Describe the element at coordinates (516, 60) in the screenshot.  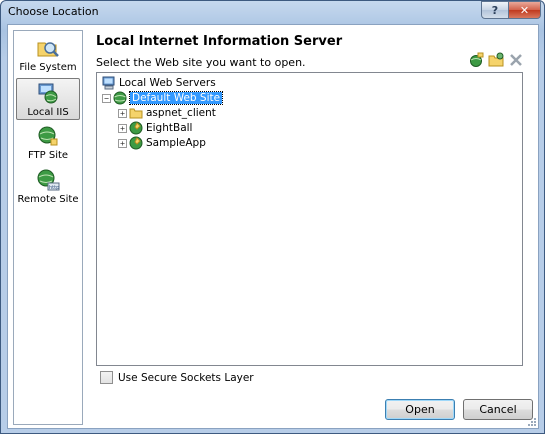
I see `delete-icon` at that location.